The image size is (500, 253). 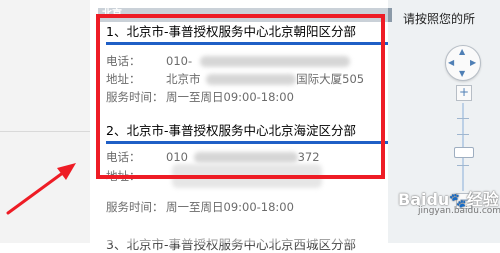 What do you see at coordinates (451, 63) in the screenshot?
I see `pan-left-icon: ◀` at bounding box center [451, 63].